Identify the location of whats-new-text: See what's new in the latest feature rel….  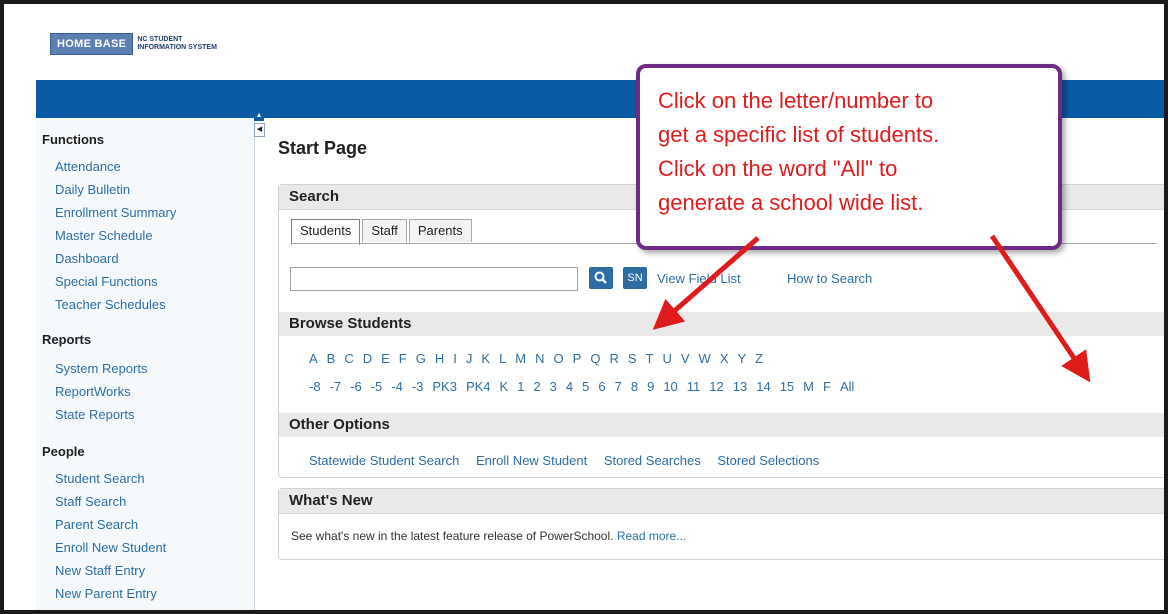
(488, 536).